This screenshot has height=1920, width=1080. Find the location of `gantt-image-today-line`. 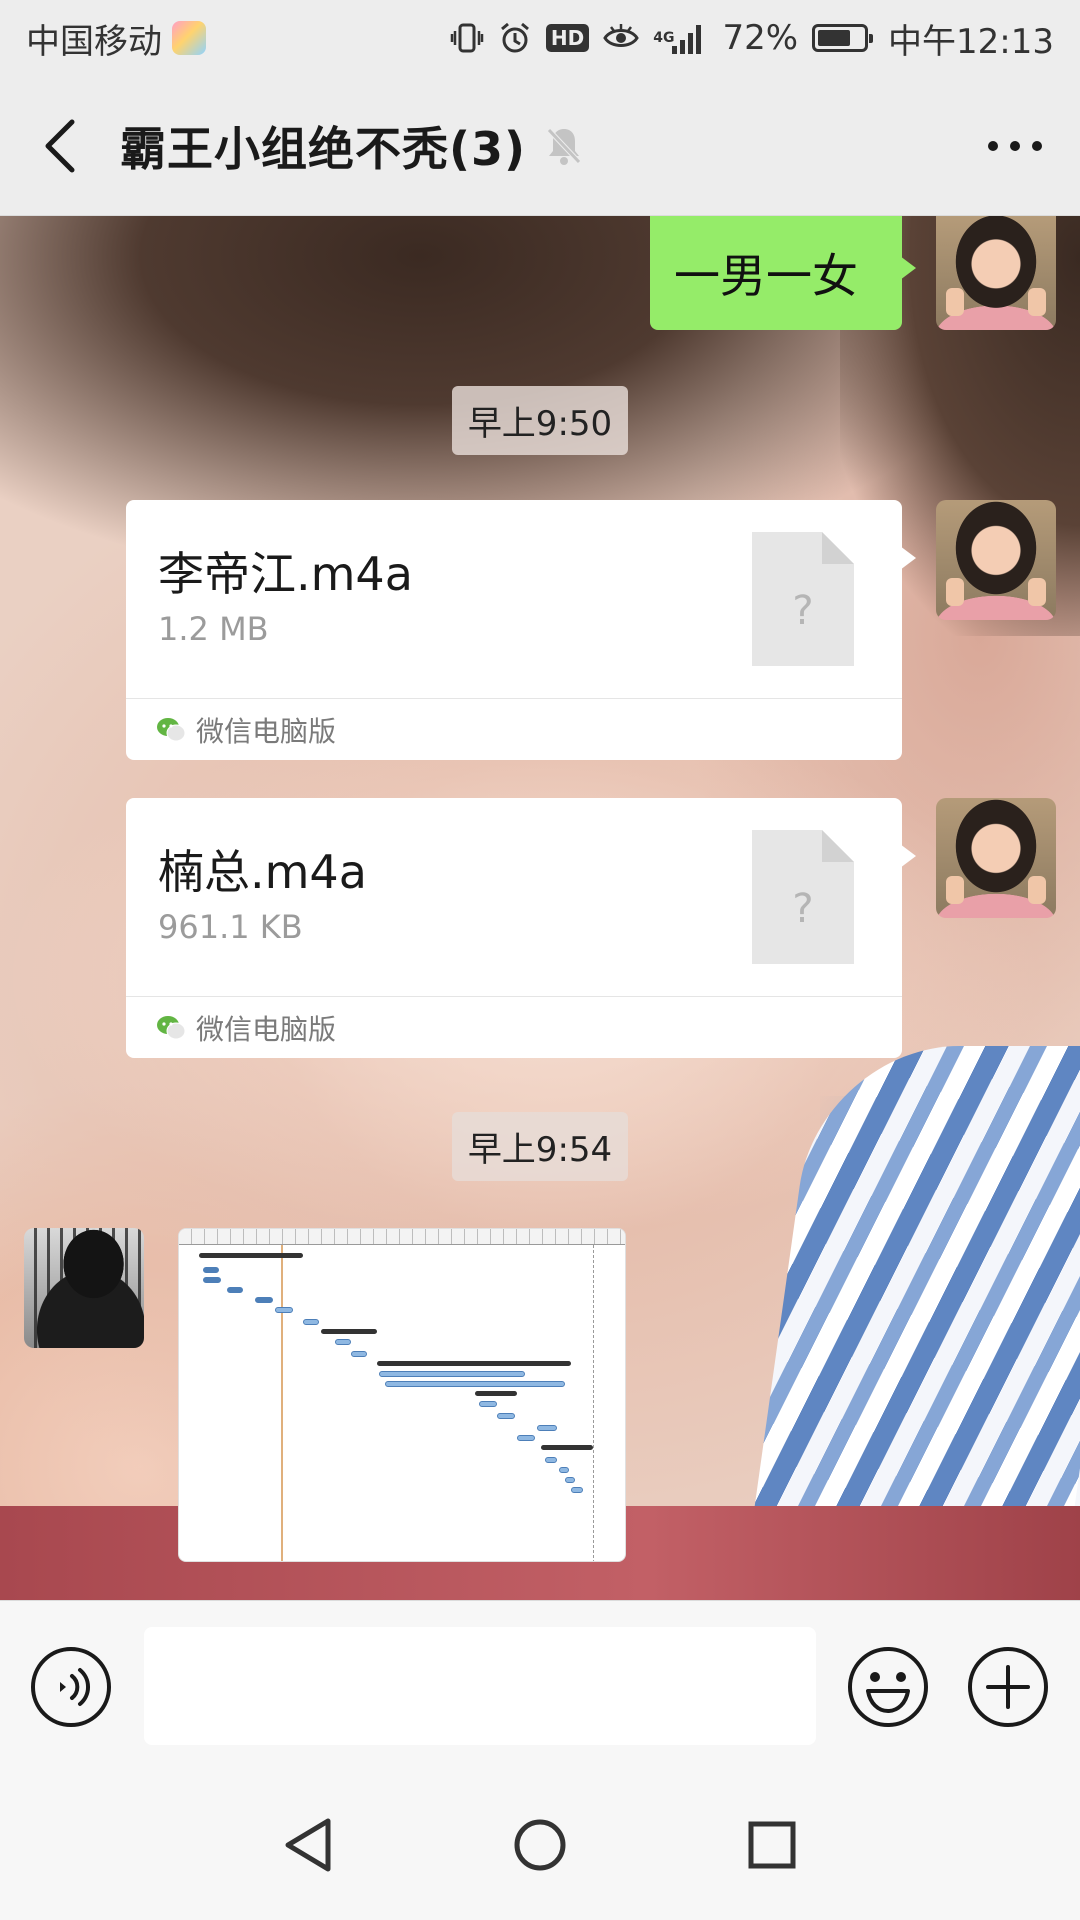

gantt-image-today-line is located at coordinates (282, 1403).